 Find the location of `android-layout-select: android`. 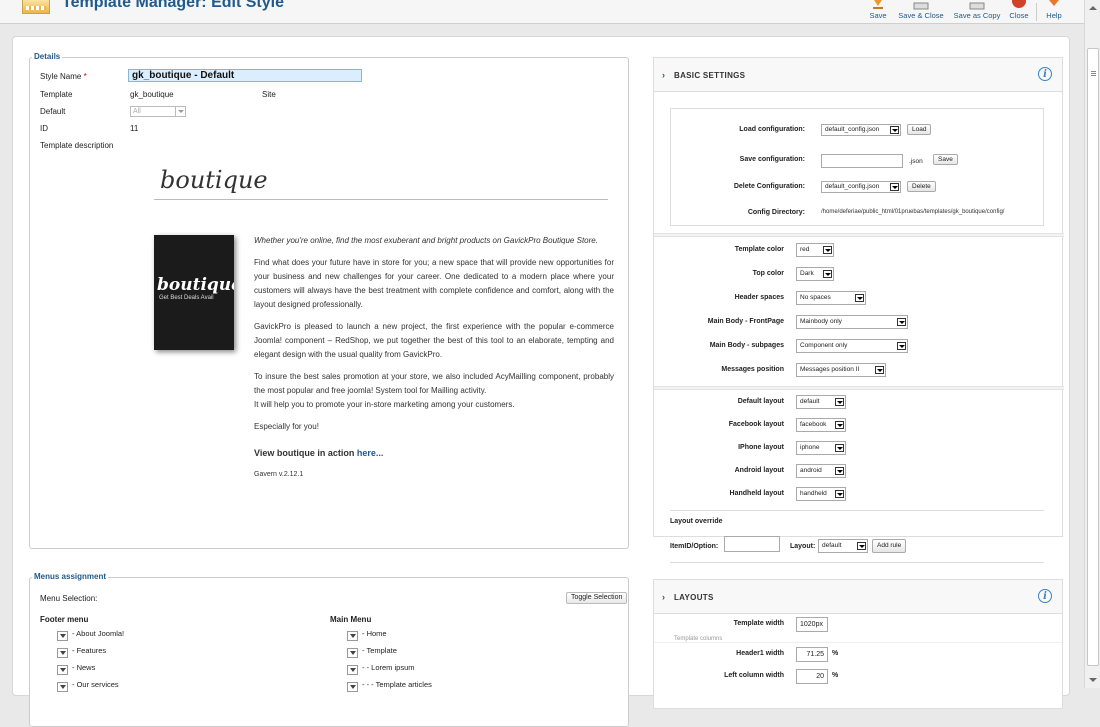

android-layout-select: android is located at coordinates (821, 471).